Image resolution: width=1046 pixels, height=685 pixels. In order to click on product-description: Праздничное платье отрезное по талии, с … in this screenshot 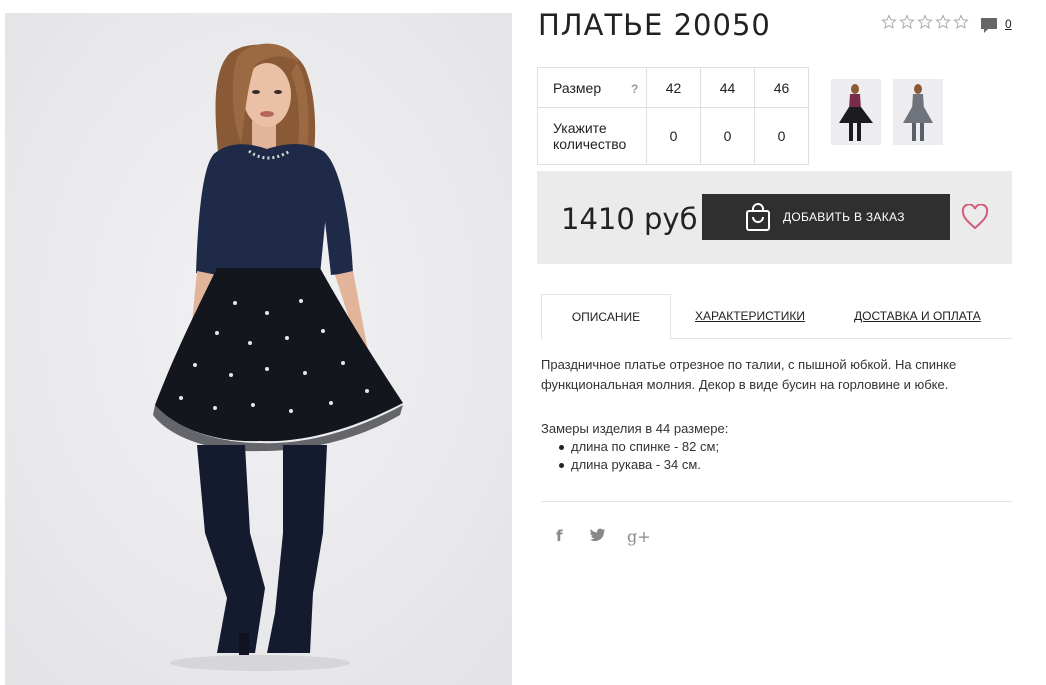, I will do `click(749, 374)`.